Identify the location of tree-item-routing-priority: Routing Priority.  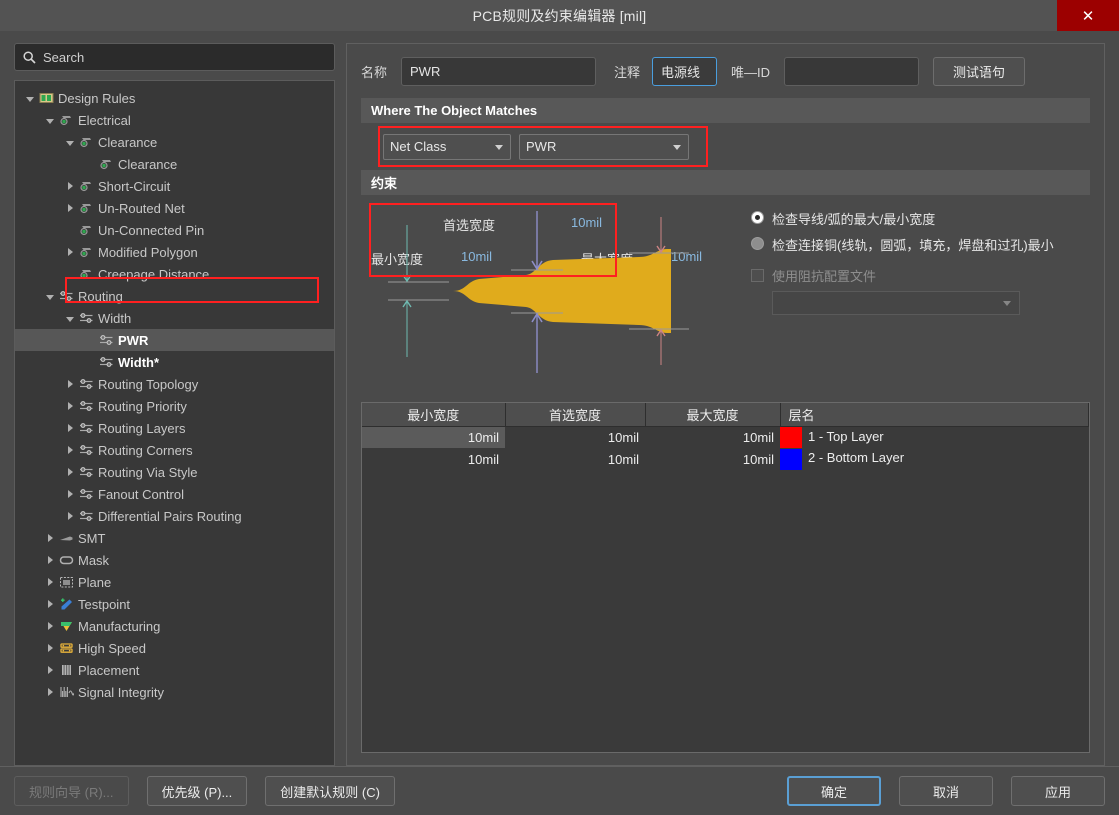
(174, 406).